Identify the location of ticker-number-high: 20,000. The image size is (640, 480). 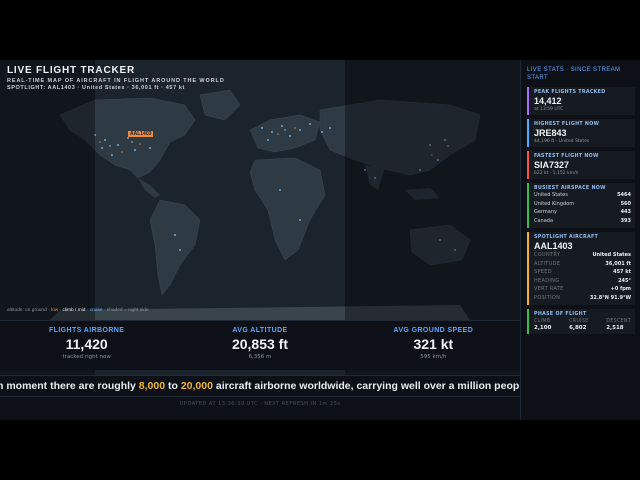
(196, 386).